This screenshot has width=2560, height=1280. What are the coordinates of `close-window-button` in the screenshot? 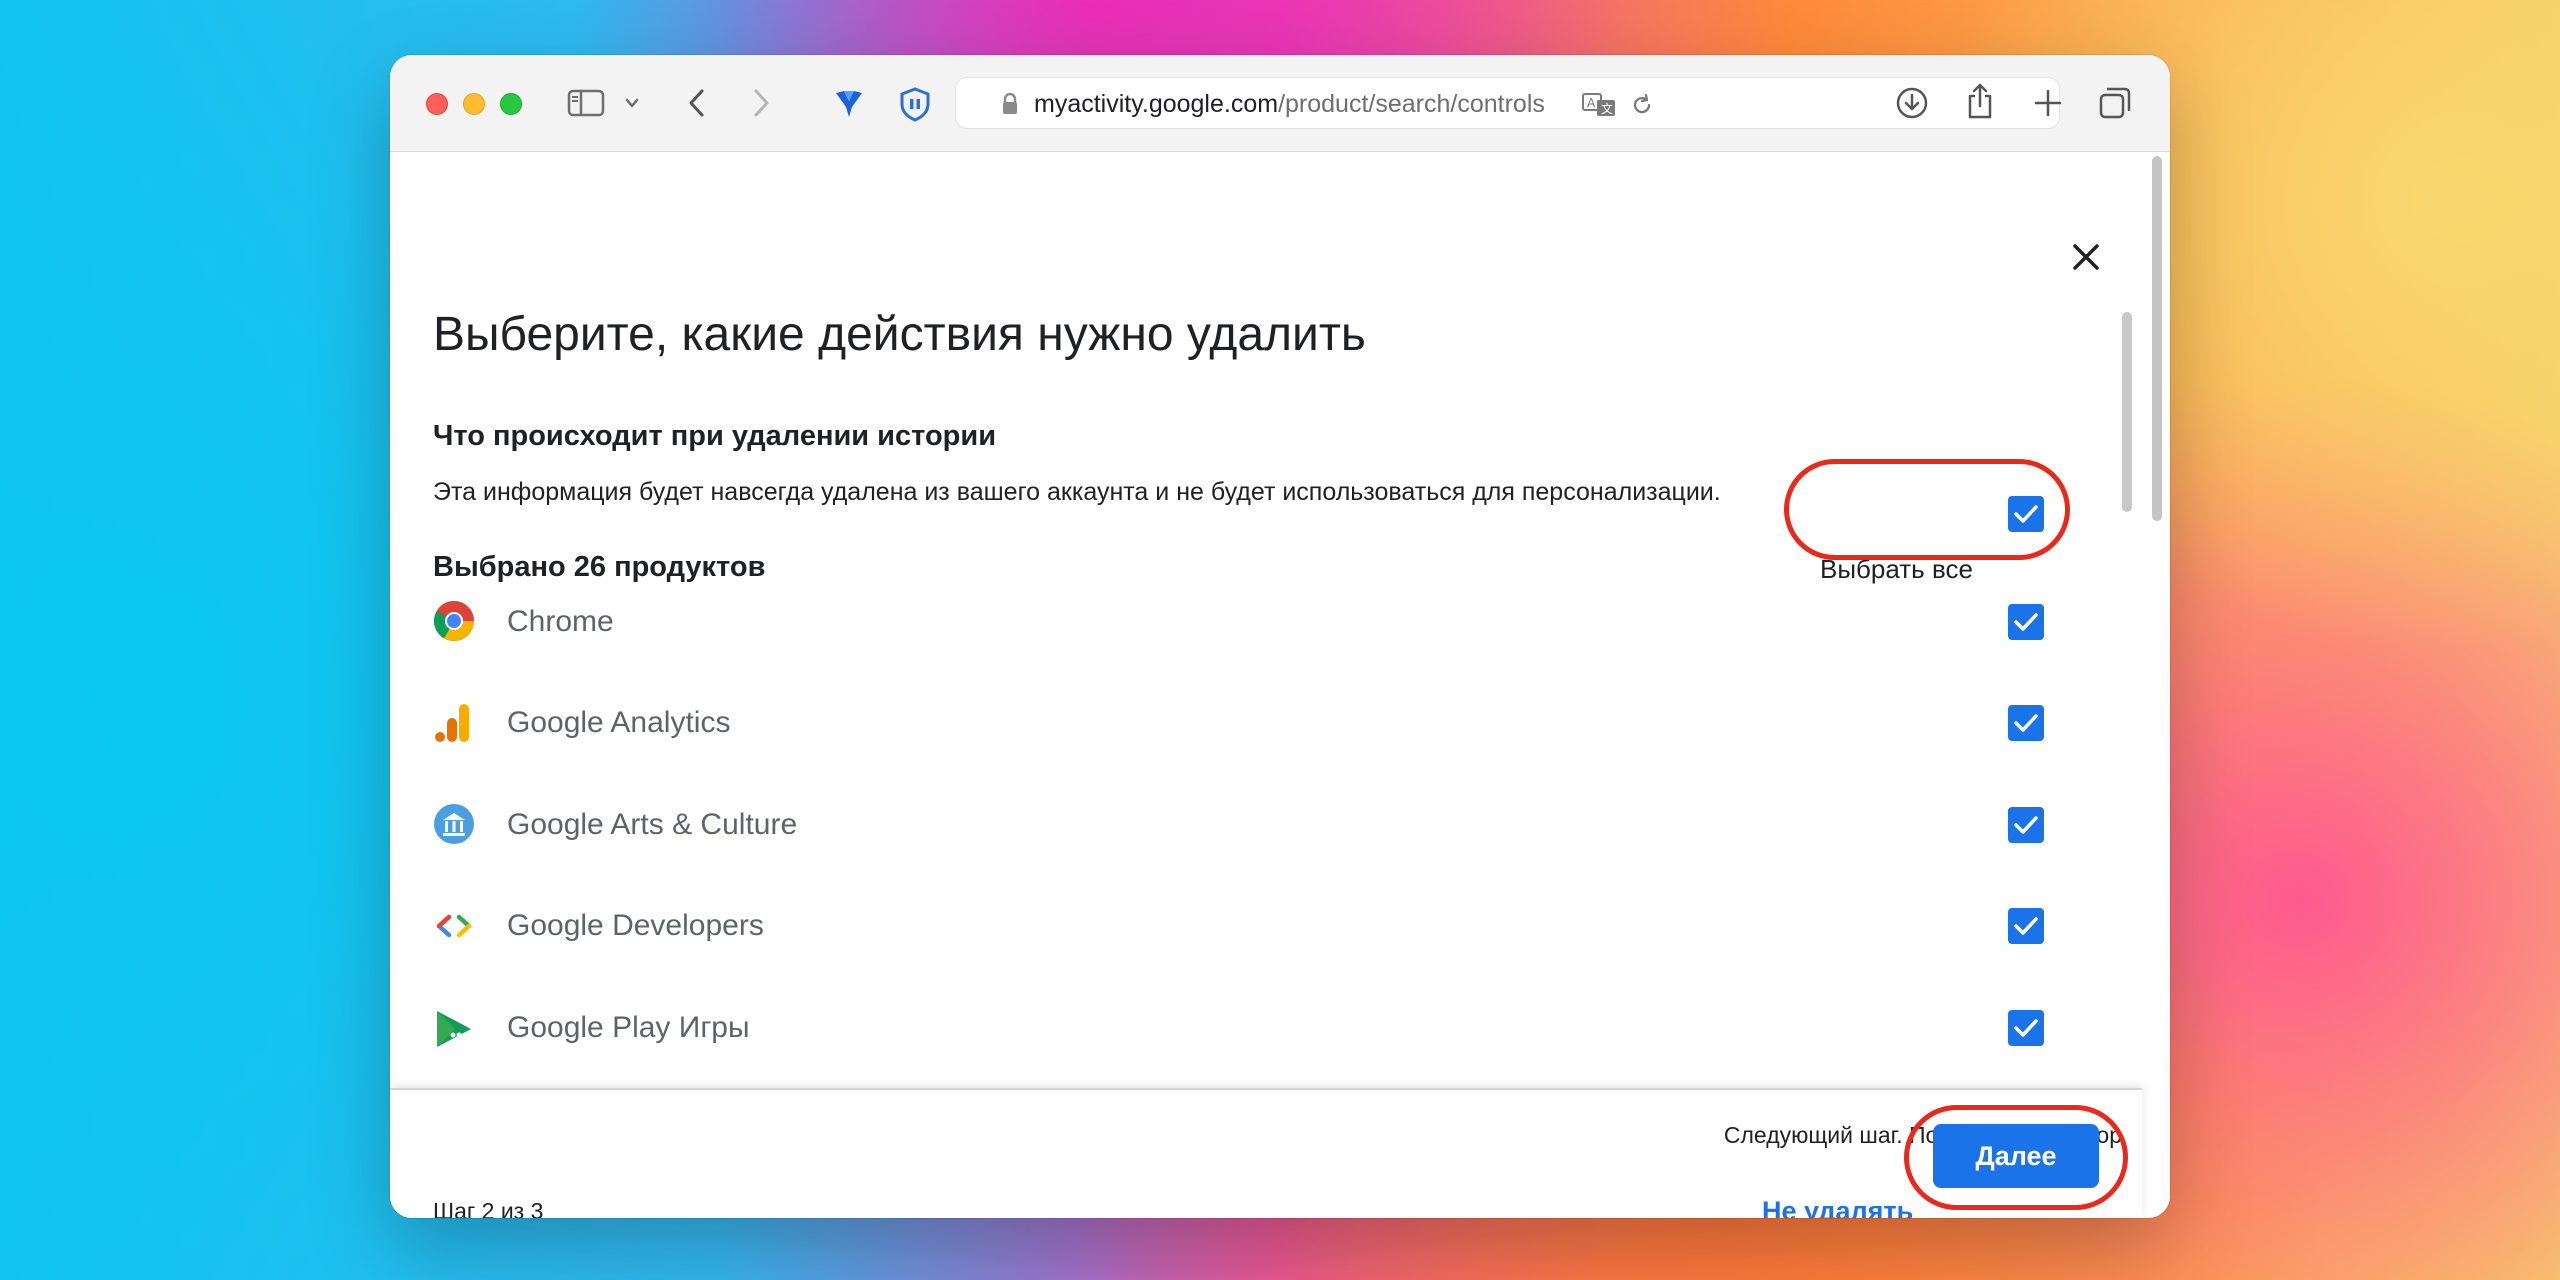 It's located at (437, 104).